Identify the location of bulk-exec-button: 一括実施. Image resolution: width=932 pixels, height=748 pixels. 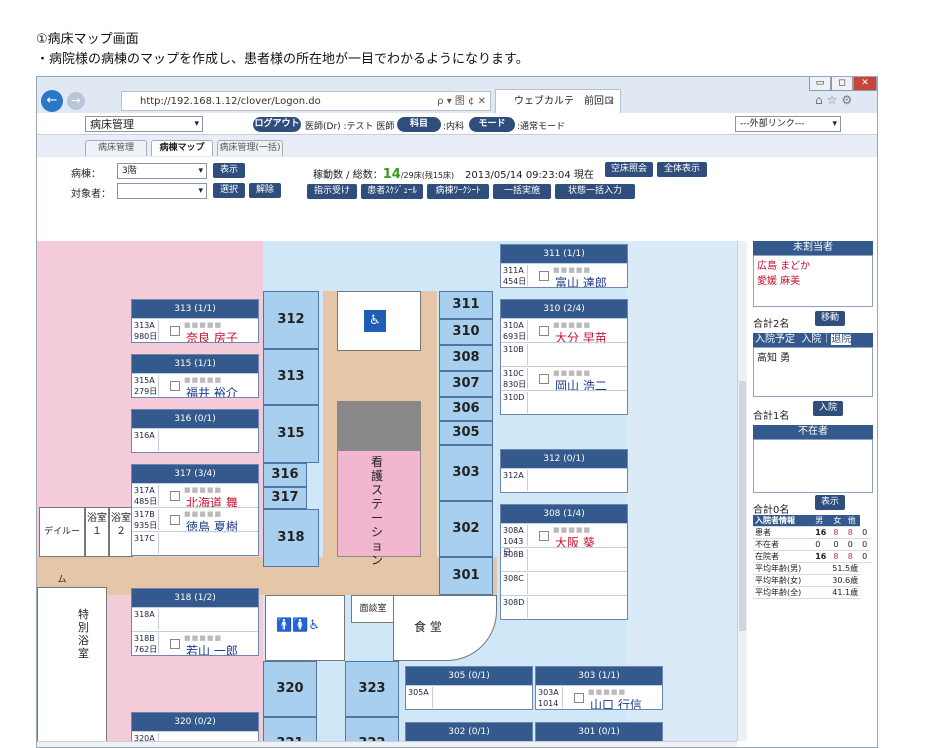
(522, 191).